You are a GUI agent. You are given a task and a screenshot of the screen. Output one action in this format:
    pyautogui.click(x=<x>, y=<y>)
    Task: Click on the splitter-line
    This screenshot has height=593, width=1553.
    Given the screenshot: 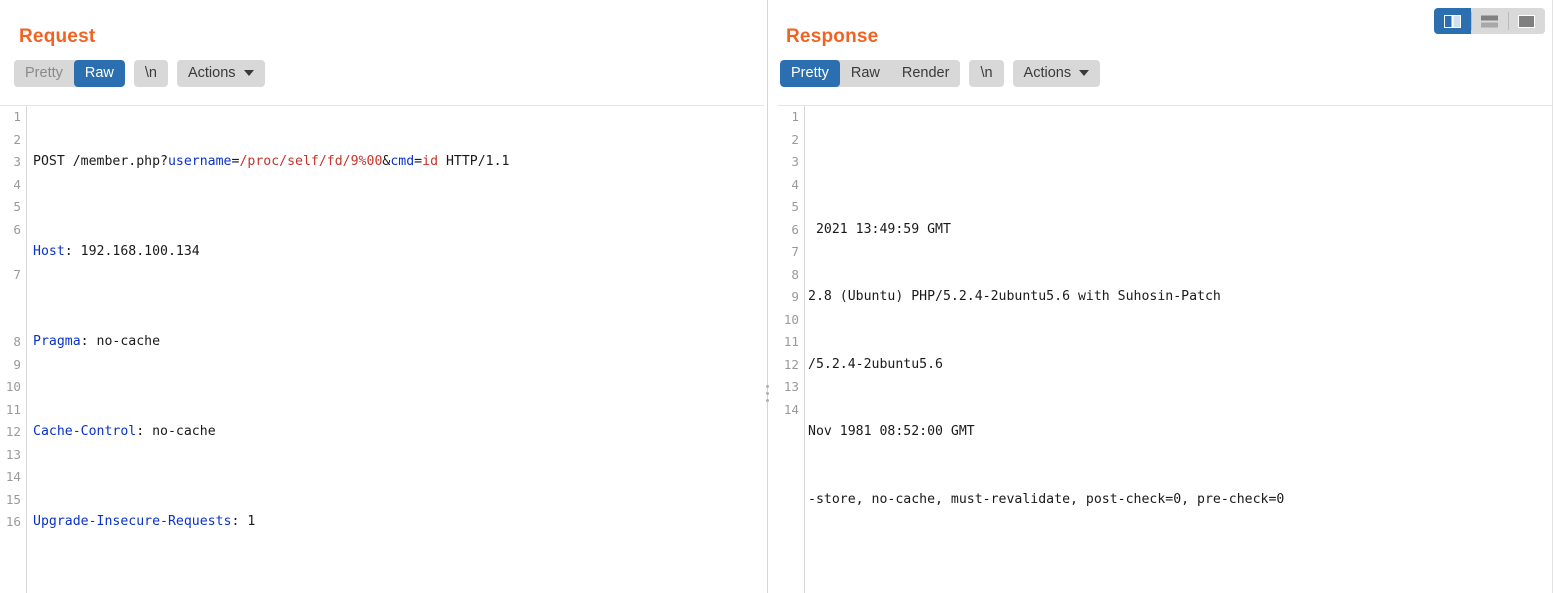 What is the action you would take?
    pyautogui.click(x=767, y=296)
    